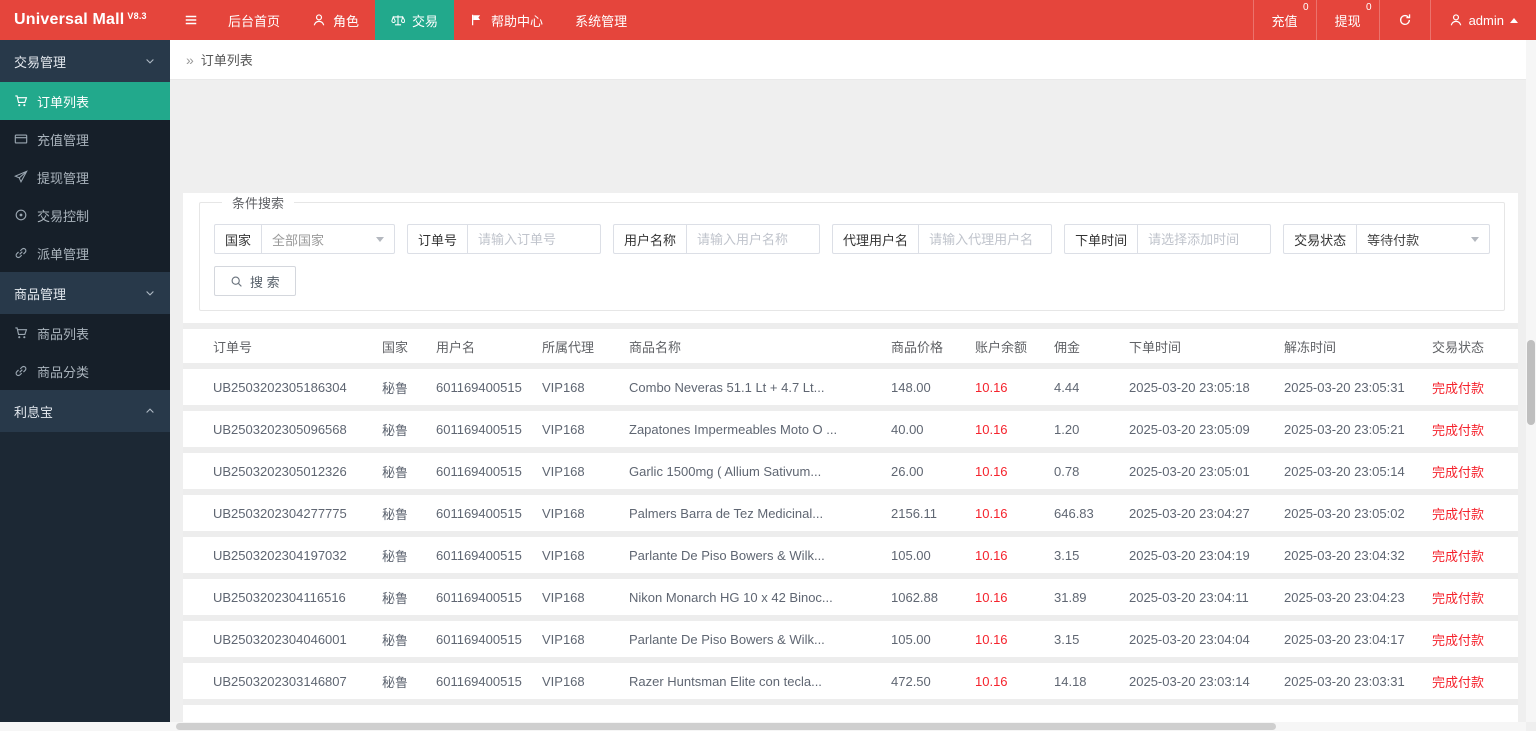 The image size is (1536, 731). Describe the element at coordinates (1284, 20) in the screenshot. I see `recharge-button: 充值 0` at that location.